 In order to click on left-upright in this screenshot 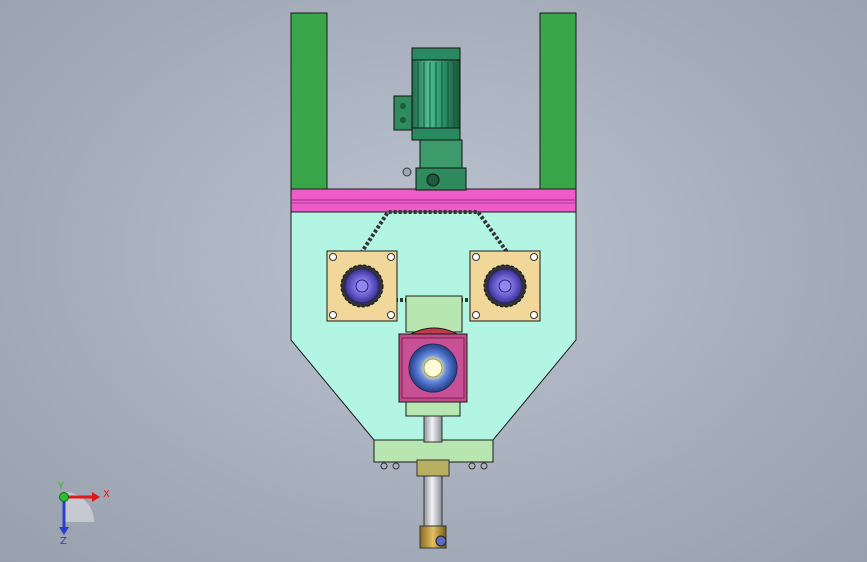, I will do `click(309, 101)`.